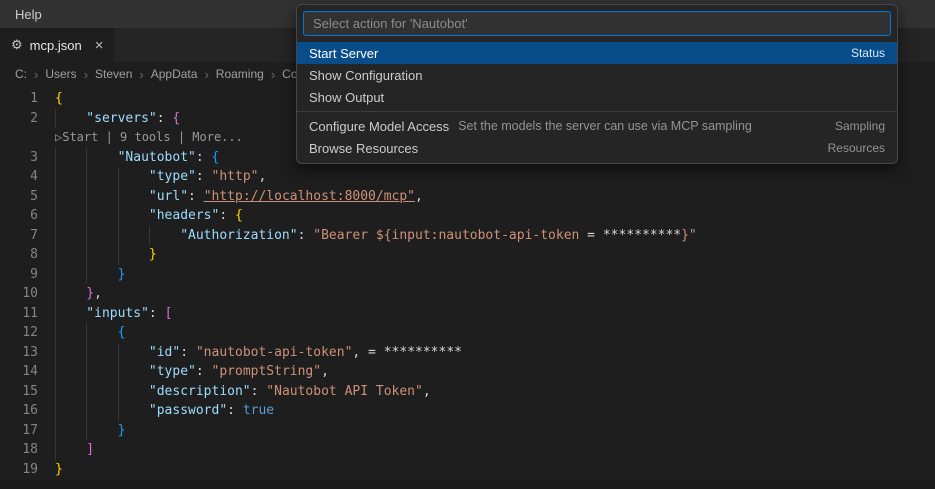 This screenshot has height=489, width=935. What do you see at coordinates (859, 126) in the screenshot?
I see `item-category: Sampling` at bounding box center [859, 126].